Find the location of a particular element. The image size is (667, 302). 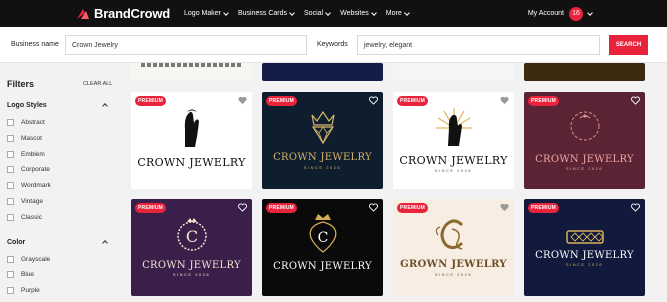

hand-ring-icon is located at coordinates (191, 128).